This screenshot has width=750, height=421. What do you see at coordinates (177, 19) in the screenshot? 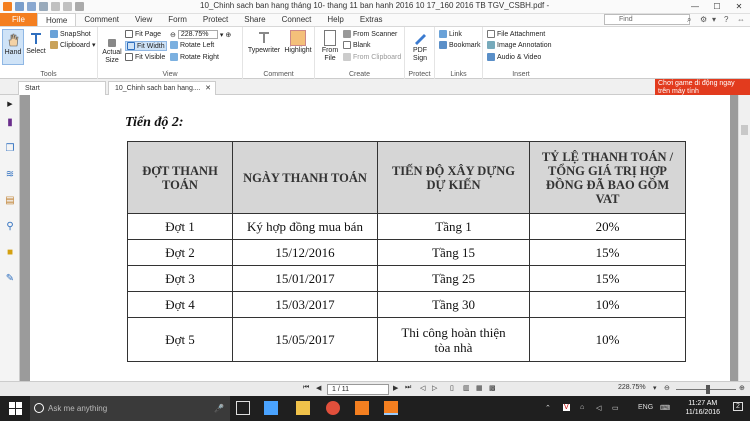
I see `tab-form: Form` at bounding box center [177, 19].